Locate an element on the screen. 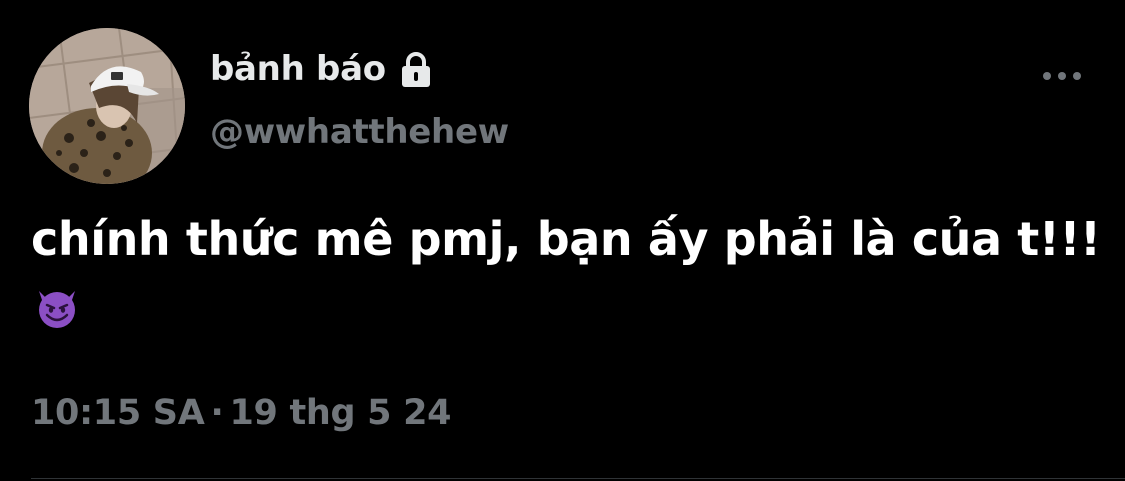  author-handle: @wwhatthehew is located at coordinates (359, 132).